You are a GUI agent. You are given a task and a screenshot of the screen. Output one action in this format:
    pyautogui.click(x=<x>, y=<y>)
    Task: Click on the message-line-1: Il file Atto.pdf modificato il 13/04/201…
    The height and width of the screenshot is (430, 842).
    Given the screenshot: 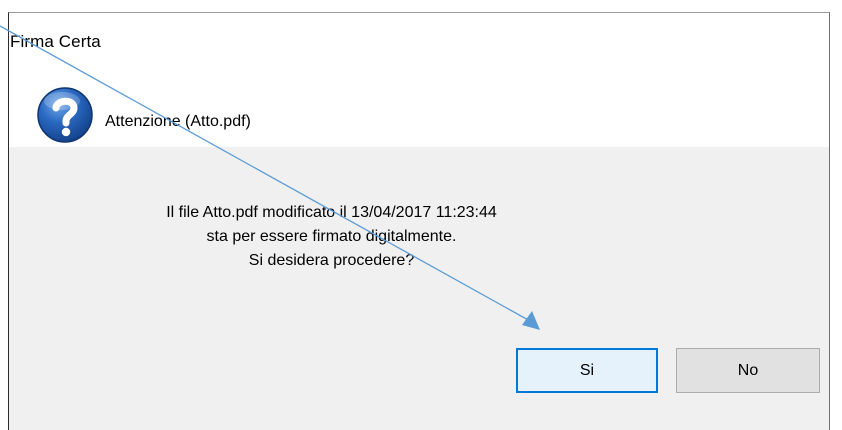 What is the action you would take?
    pyautogui.click(x=331, y=212)
    